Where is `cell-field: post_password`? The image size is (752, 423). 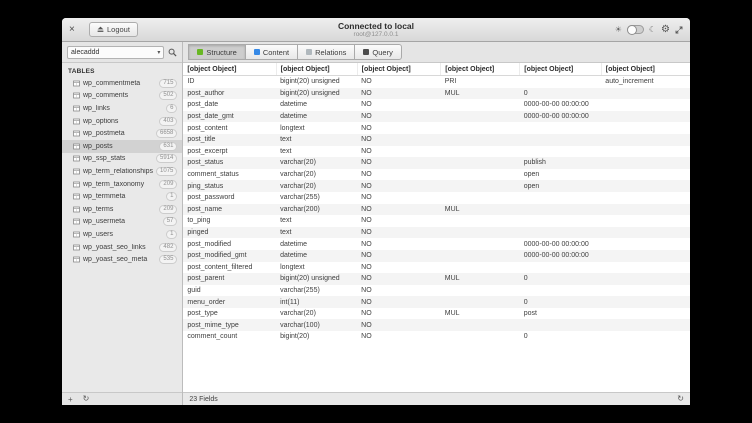 cell-field: post_password is located at coordinates (211, 198).